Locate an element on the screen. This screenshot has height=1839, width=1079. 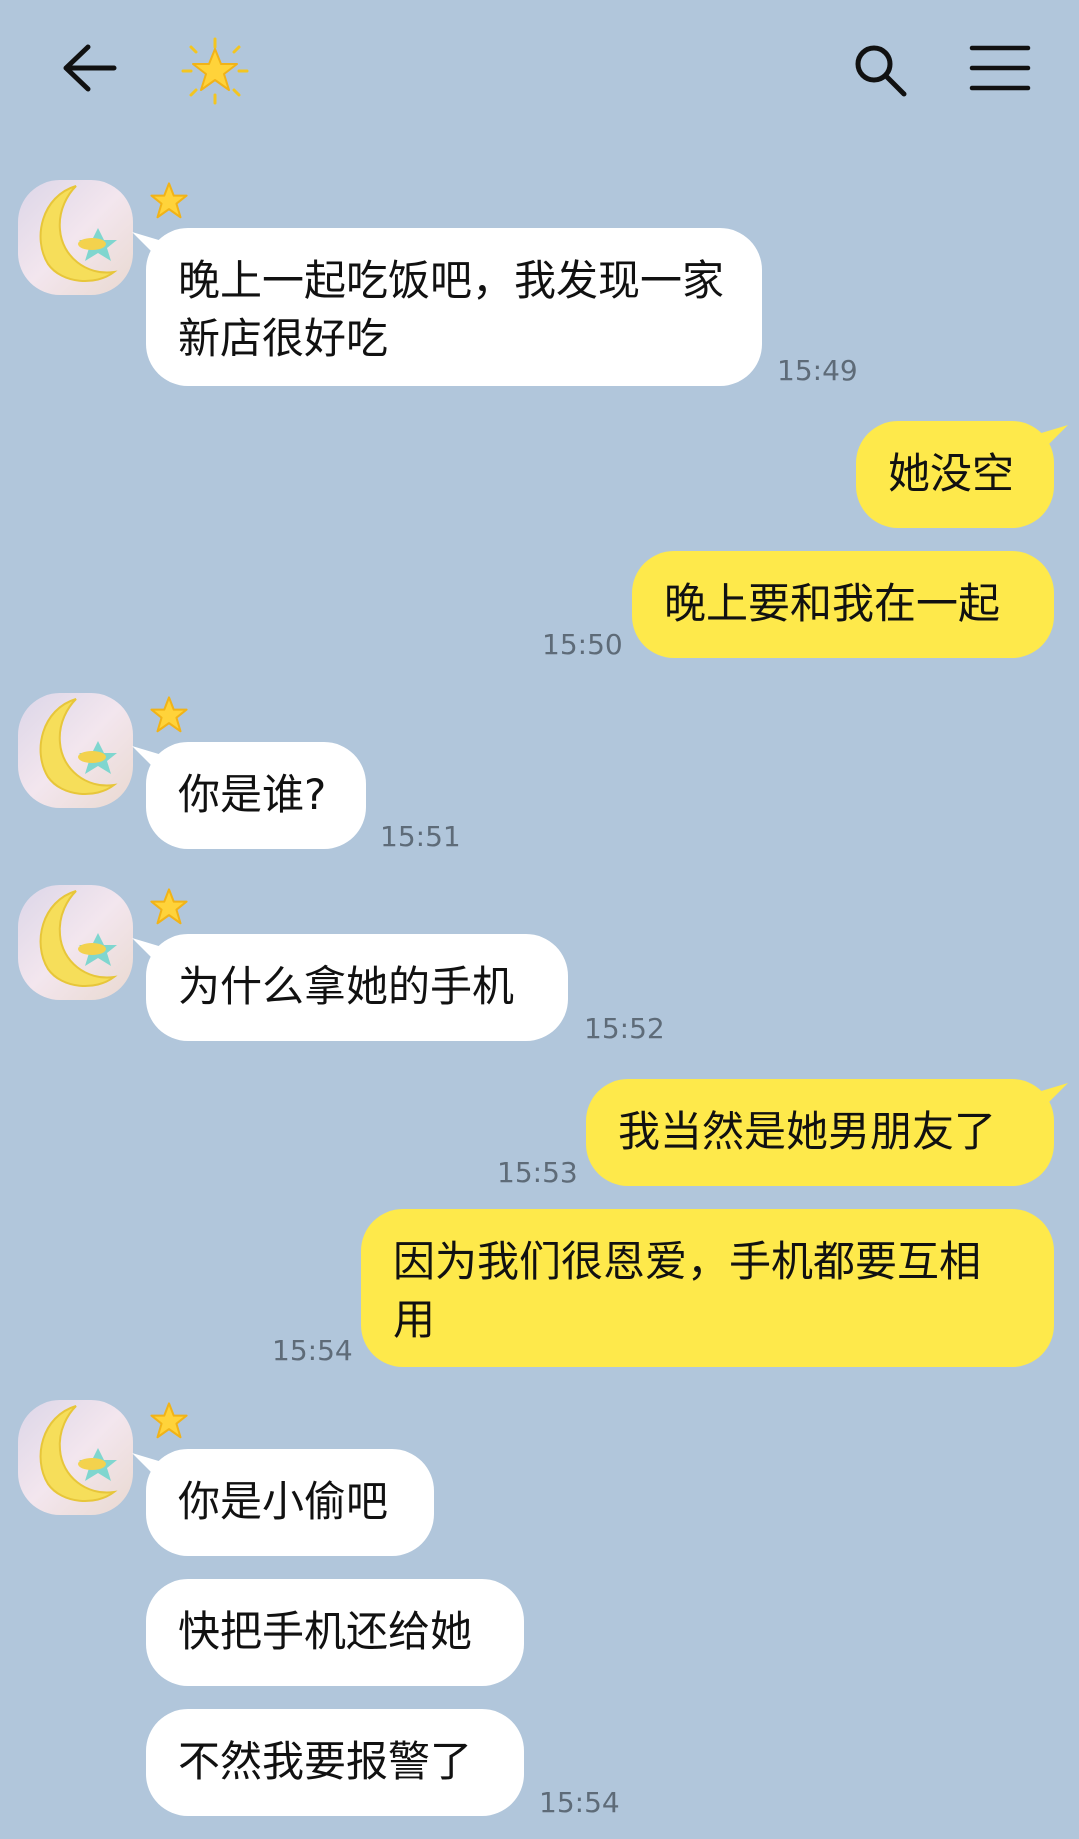
message-bubble: 快把手机还给她 is located at coordinates (335, 1632).